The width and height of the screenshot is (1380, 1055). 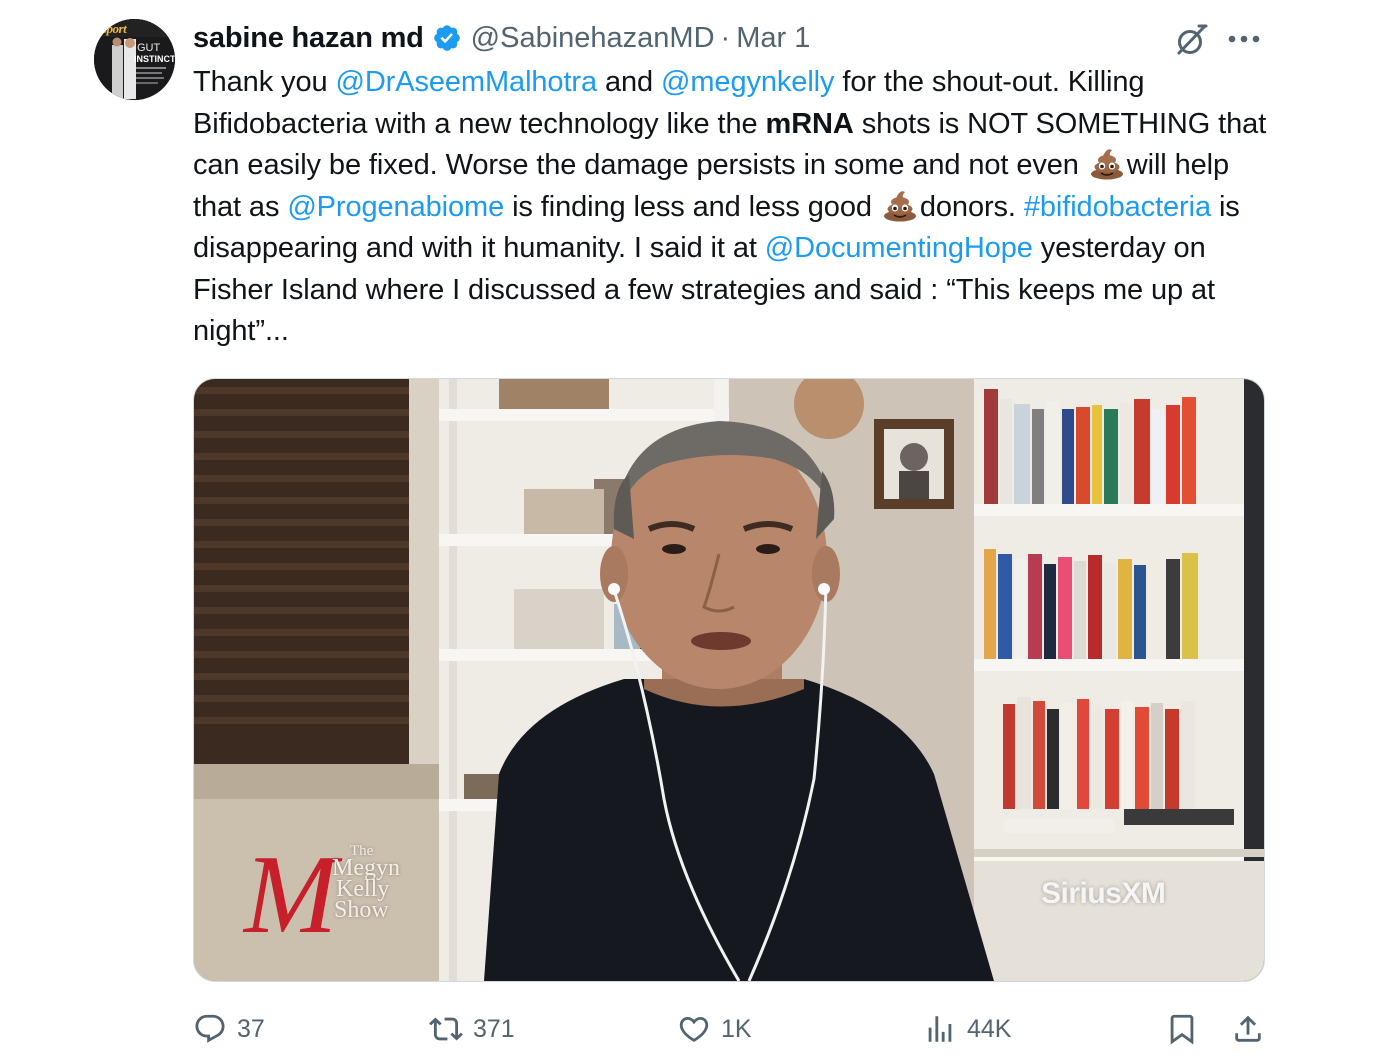 I want to click on avatar: sport GUT INSTINCT, so click(x=134, y=59).